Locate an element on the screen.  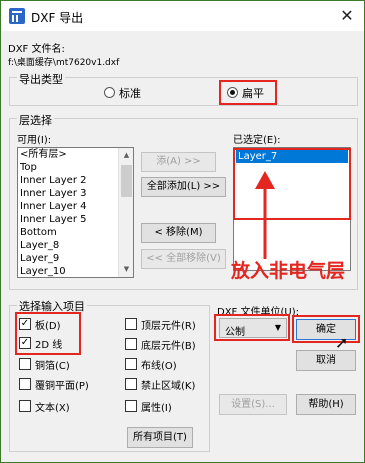
checkbox-2d-line: ✓ 2D 线 is located at coordinates (49, 343).